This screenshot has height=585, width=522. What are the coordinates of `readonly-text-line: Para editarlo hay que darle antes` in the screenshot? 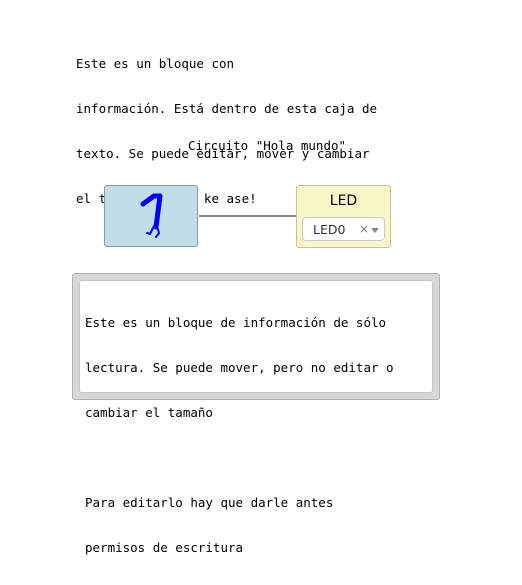 It's located at (209, 502).